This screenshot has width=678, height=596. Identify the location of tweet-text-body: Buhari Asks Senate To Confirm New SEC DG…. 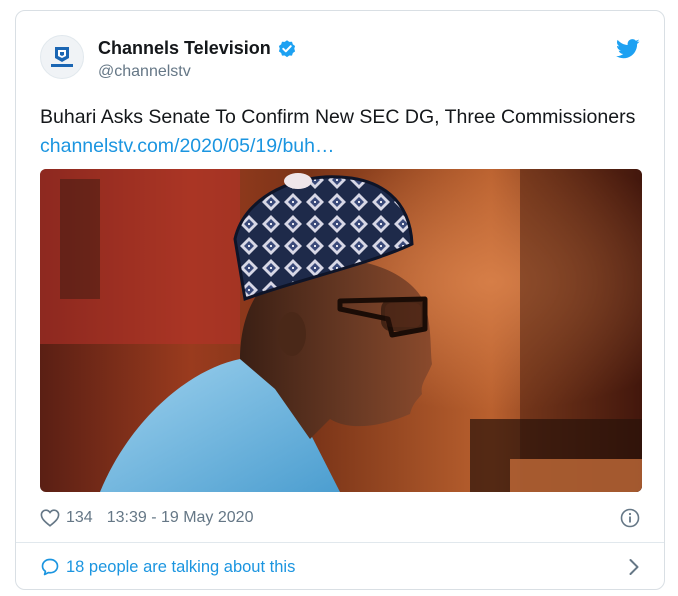
(338, 117).